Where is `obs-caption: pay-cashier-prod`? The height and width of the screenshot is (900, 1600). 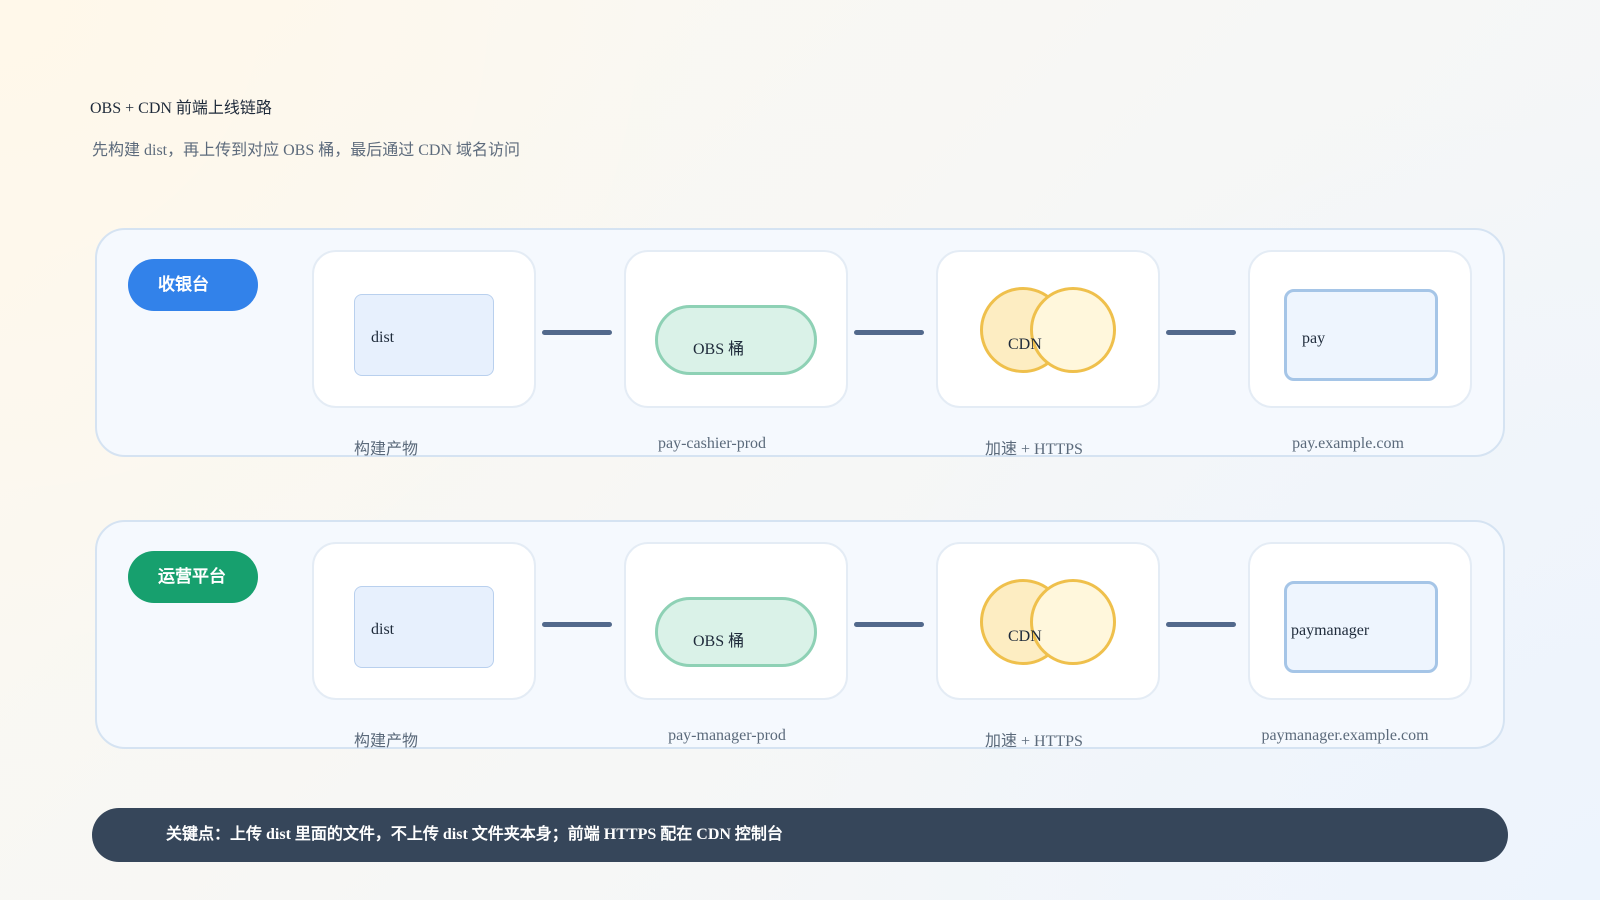
obs-caption: pay-cashier-prod is located at coordinates (712, 443).